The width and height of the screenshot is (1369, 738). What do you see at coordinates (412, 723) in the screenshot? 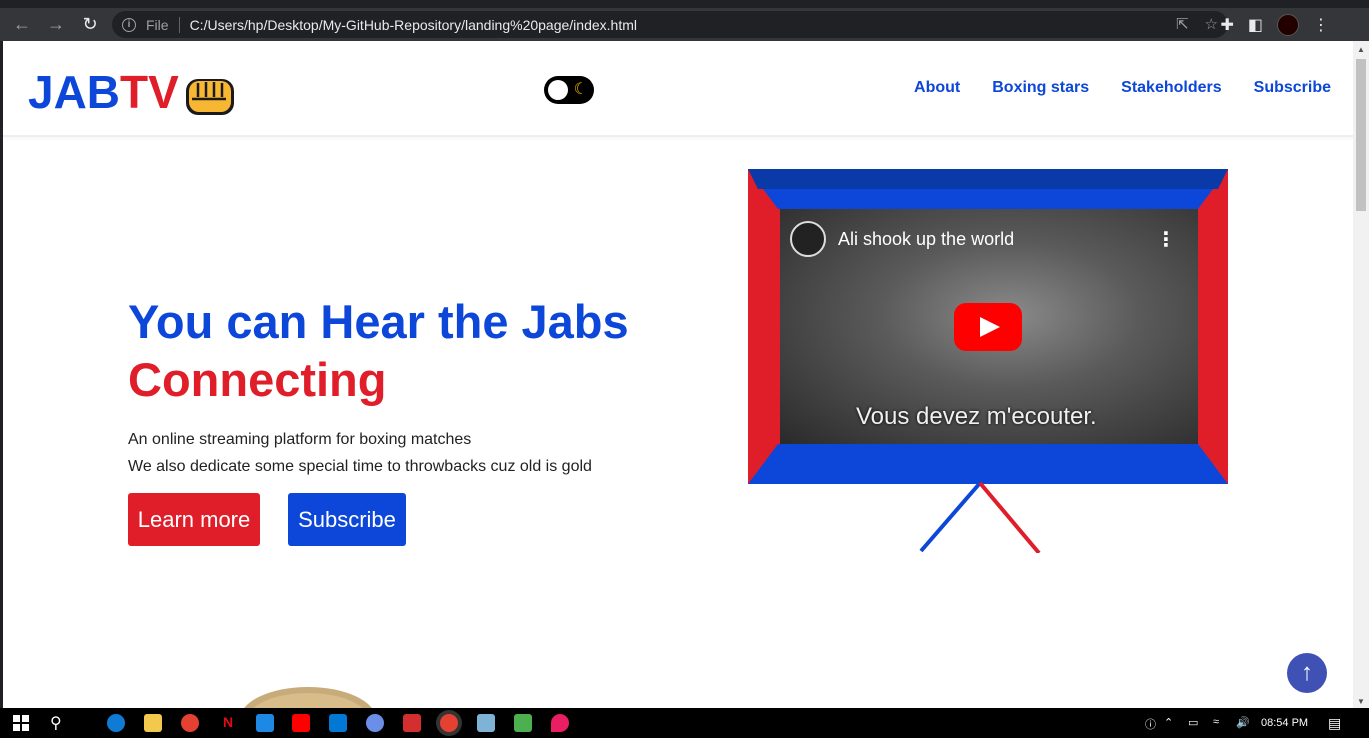
I see `acrobat-icon` at bounding box center [412, 723].